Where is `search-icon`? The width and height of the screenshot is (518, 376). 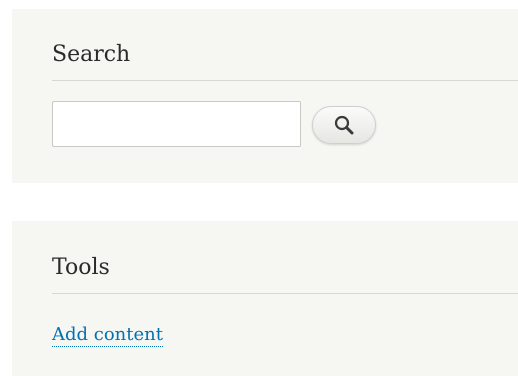
search-icon is located at coordinates (344, 125).